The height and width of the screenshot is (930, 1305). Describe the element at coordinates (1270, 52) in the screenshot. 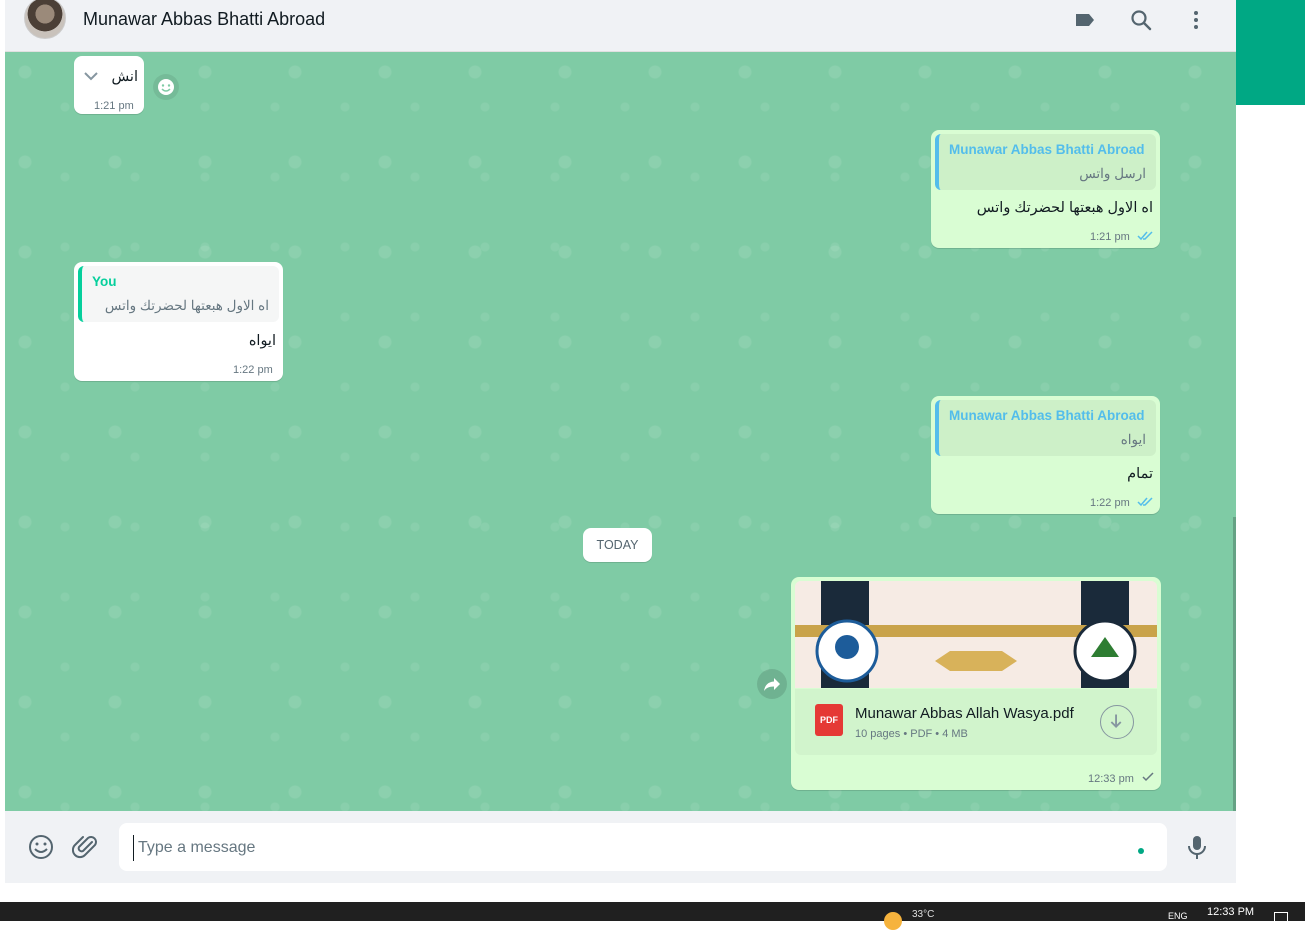

I see `app-accent-strip` at that location.